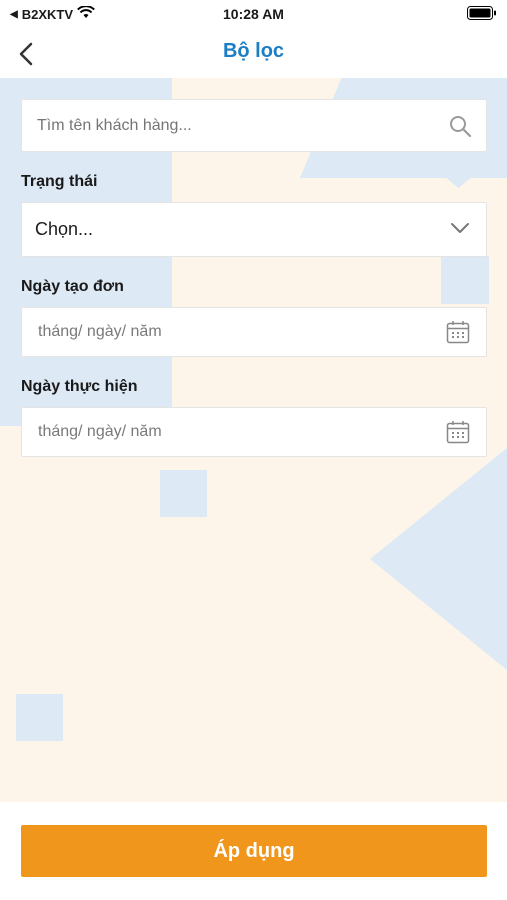 Image resolution: width=507 pixels, height=900 pixels. What do you see at coordinates (59, 181) in the screenshot?
I see `status-label: Trạng thái` at bounding box center [59, 181].